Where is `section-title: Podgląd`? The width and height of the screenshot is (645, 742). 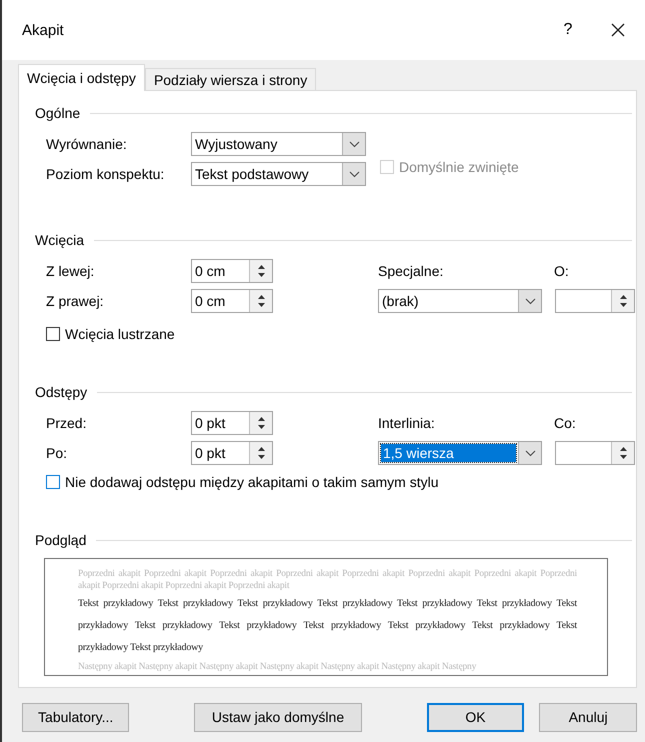 section-title: Podgląd is located at coordinates (60, 540).